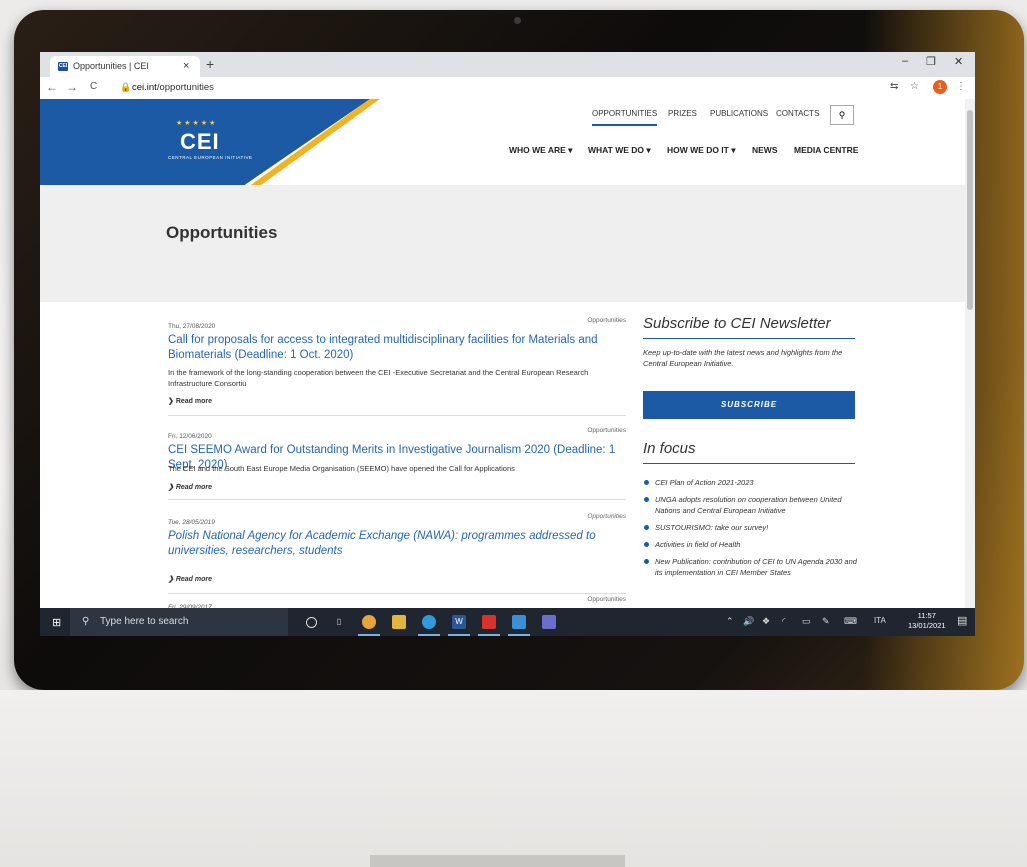 The height and width of the screenshot is (867, 1027). Describe the element at coordinates (311, 622) in the screenshot. I see `cortana-icon` at that location.